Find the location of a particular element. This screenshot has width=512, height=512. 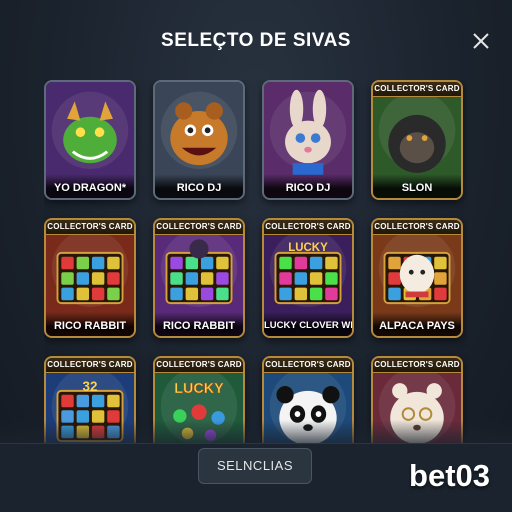

game-title: ALPACA PAYS is located at coordinates (417, 324).